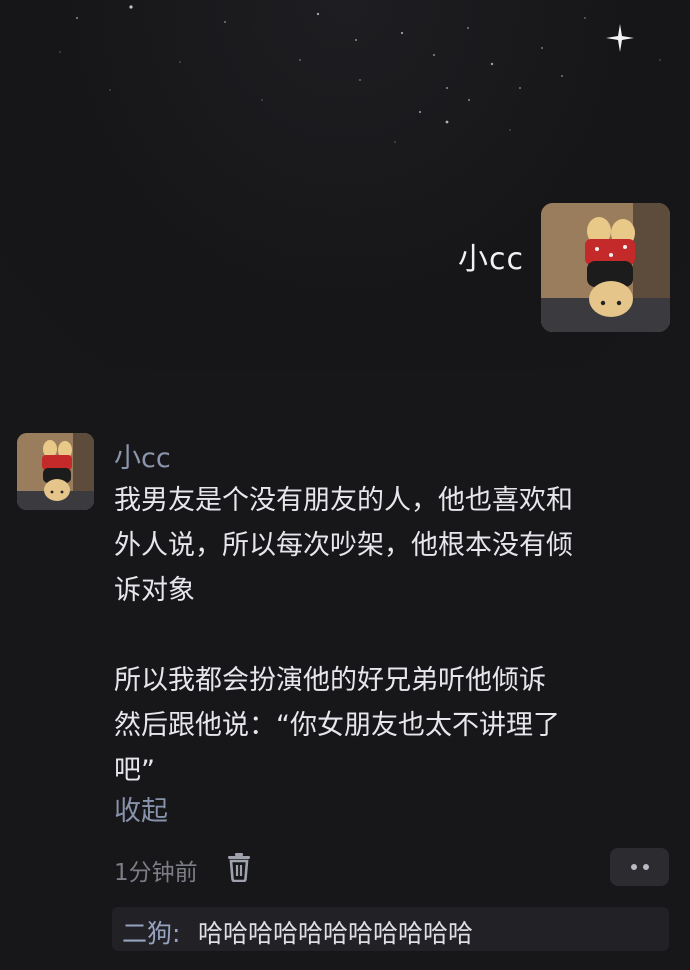 Image resolution: width=690 pixels, height=970 pixels. I want to click on reply-author: 二狗:, so click(151, 932).